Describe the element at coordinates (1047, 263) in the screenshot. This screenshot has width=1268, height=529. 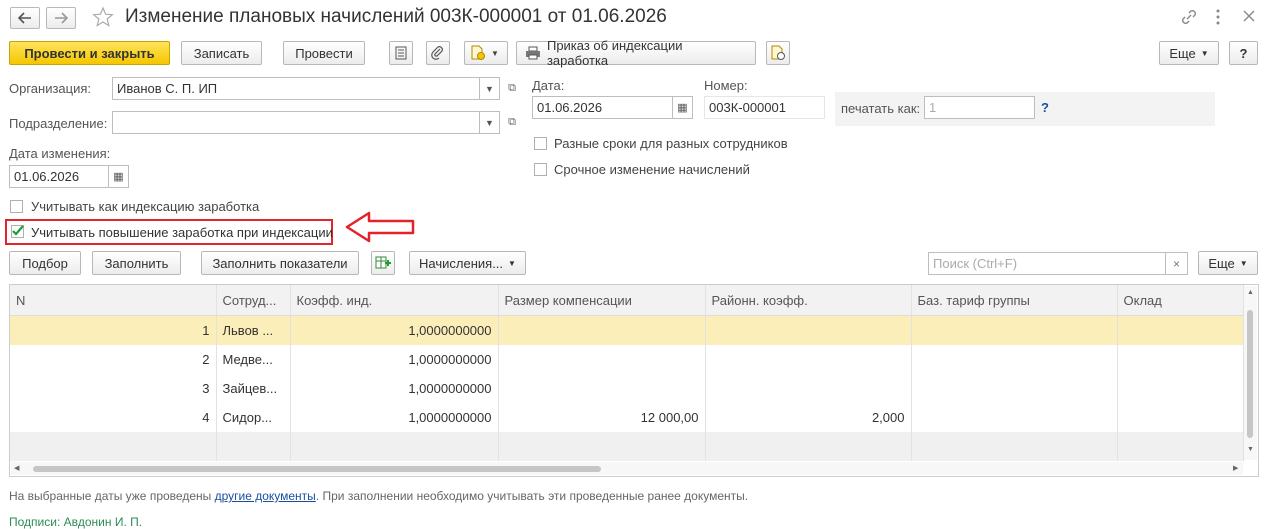
I see `search-input: Поиск (Ctrl+F)` at that location.